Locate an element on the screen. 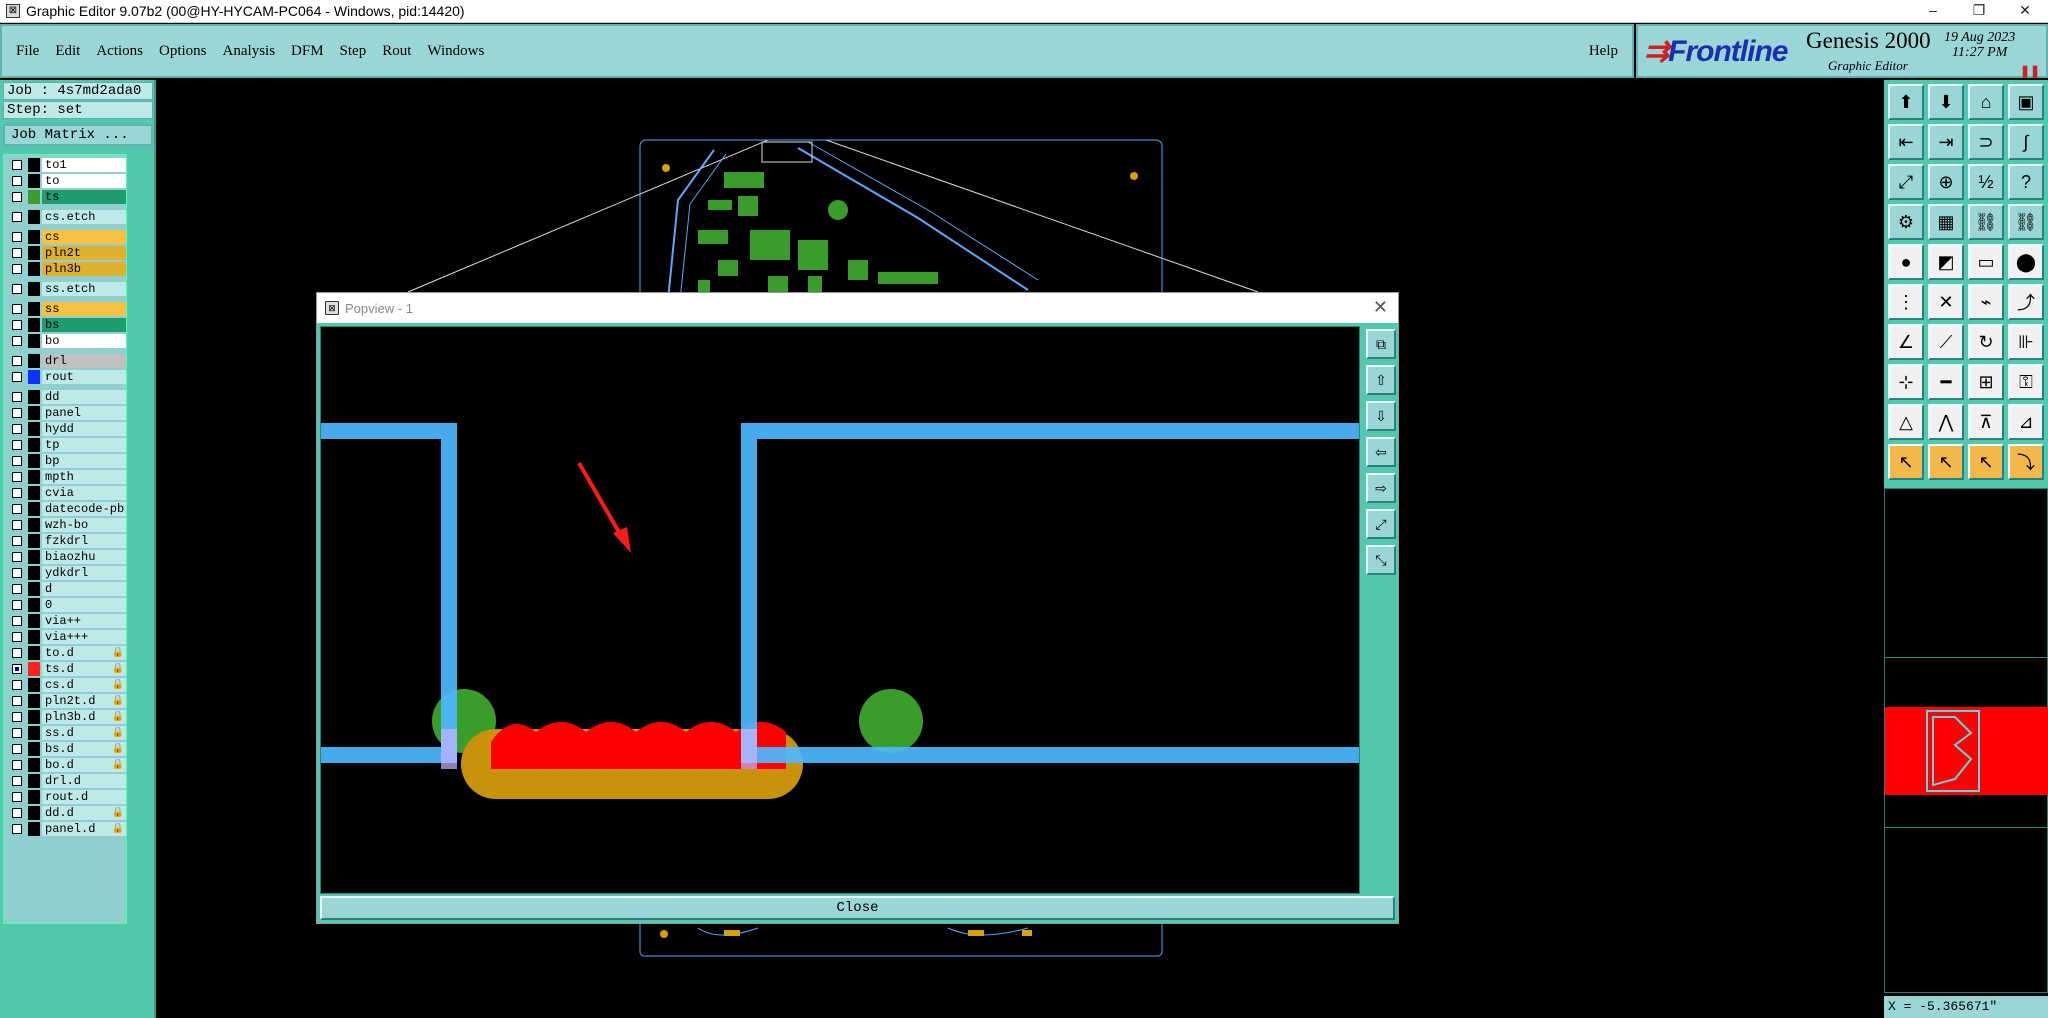 This screenshot has width=2048, height=1018. menu-edit: Edit is located at coordinates (67, 51).